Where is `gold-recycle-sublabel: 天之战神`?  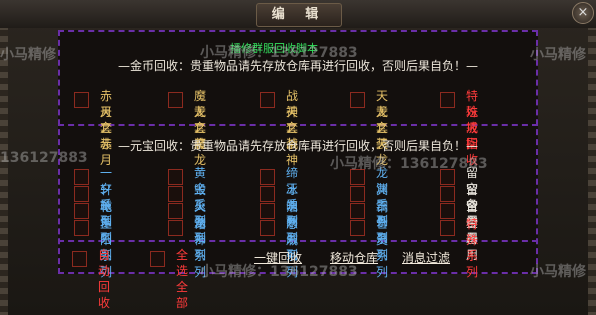 gold-recycle-sublabel: 天之战神 is located at coordinates (292, 136).